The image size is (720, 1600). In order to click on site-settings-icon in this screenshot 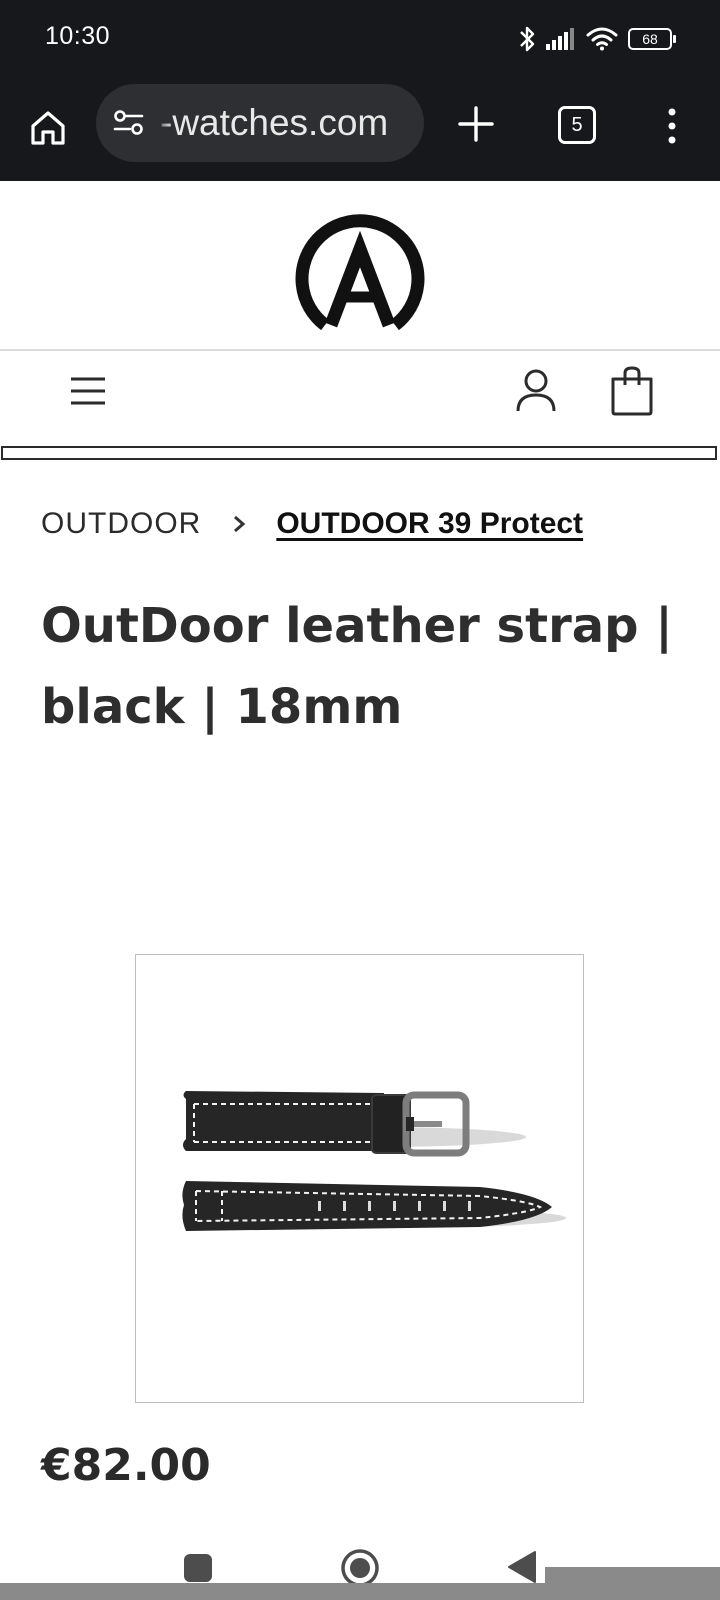, I will do `click(129, 123)`.